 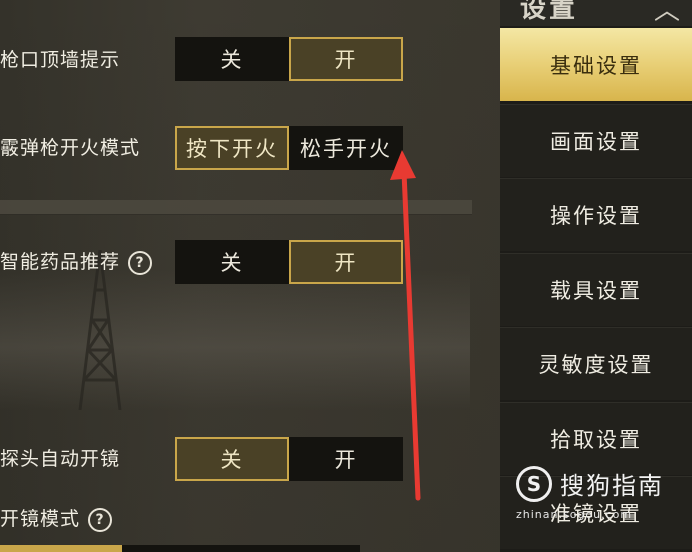 What do you see at coordinates (596, 438) in the screenshot?
I see `sidebar-item-pickup-settings: 拾取设置` at bounding box center [596, 438].